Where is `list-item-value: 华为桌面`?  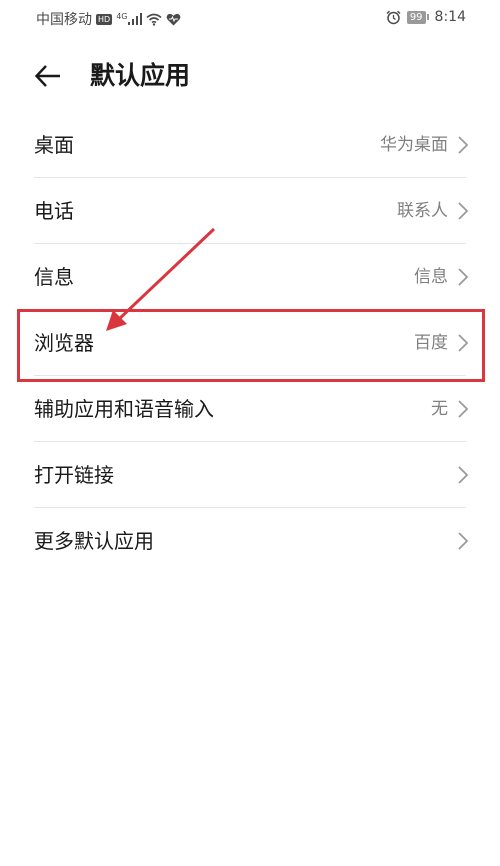 list-item-value: 华为桌面 is located at coordinates (414, 145).